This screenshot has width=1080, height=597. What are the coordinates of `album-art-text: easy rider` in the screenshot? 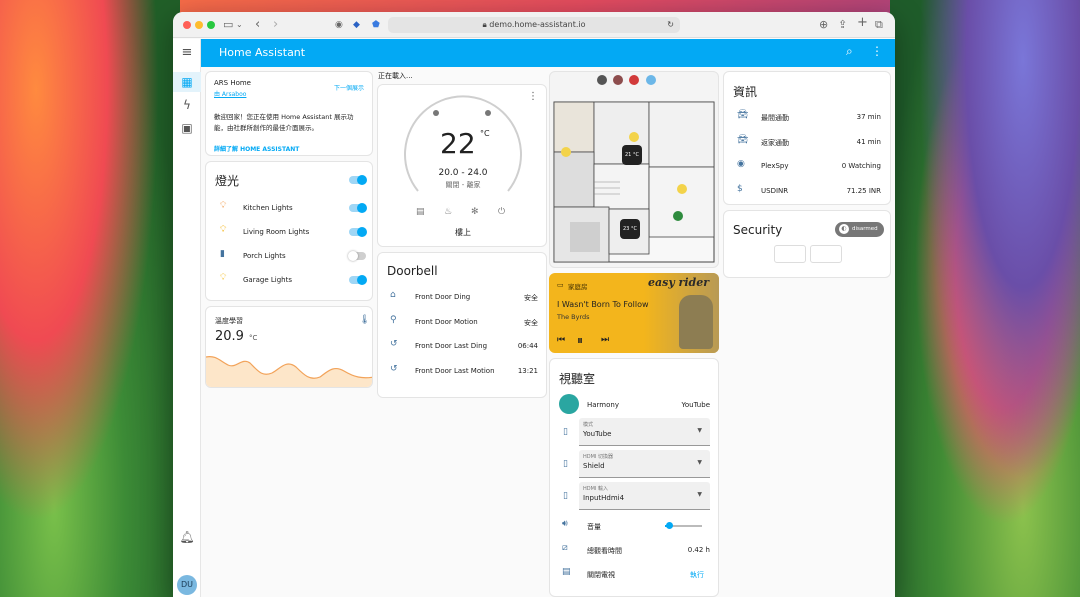 It's located at (678, 282).